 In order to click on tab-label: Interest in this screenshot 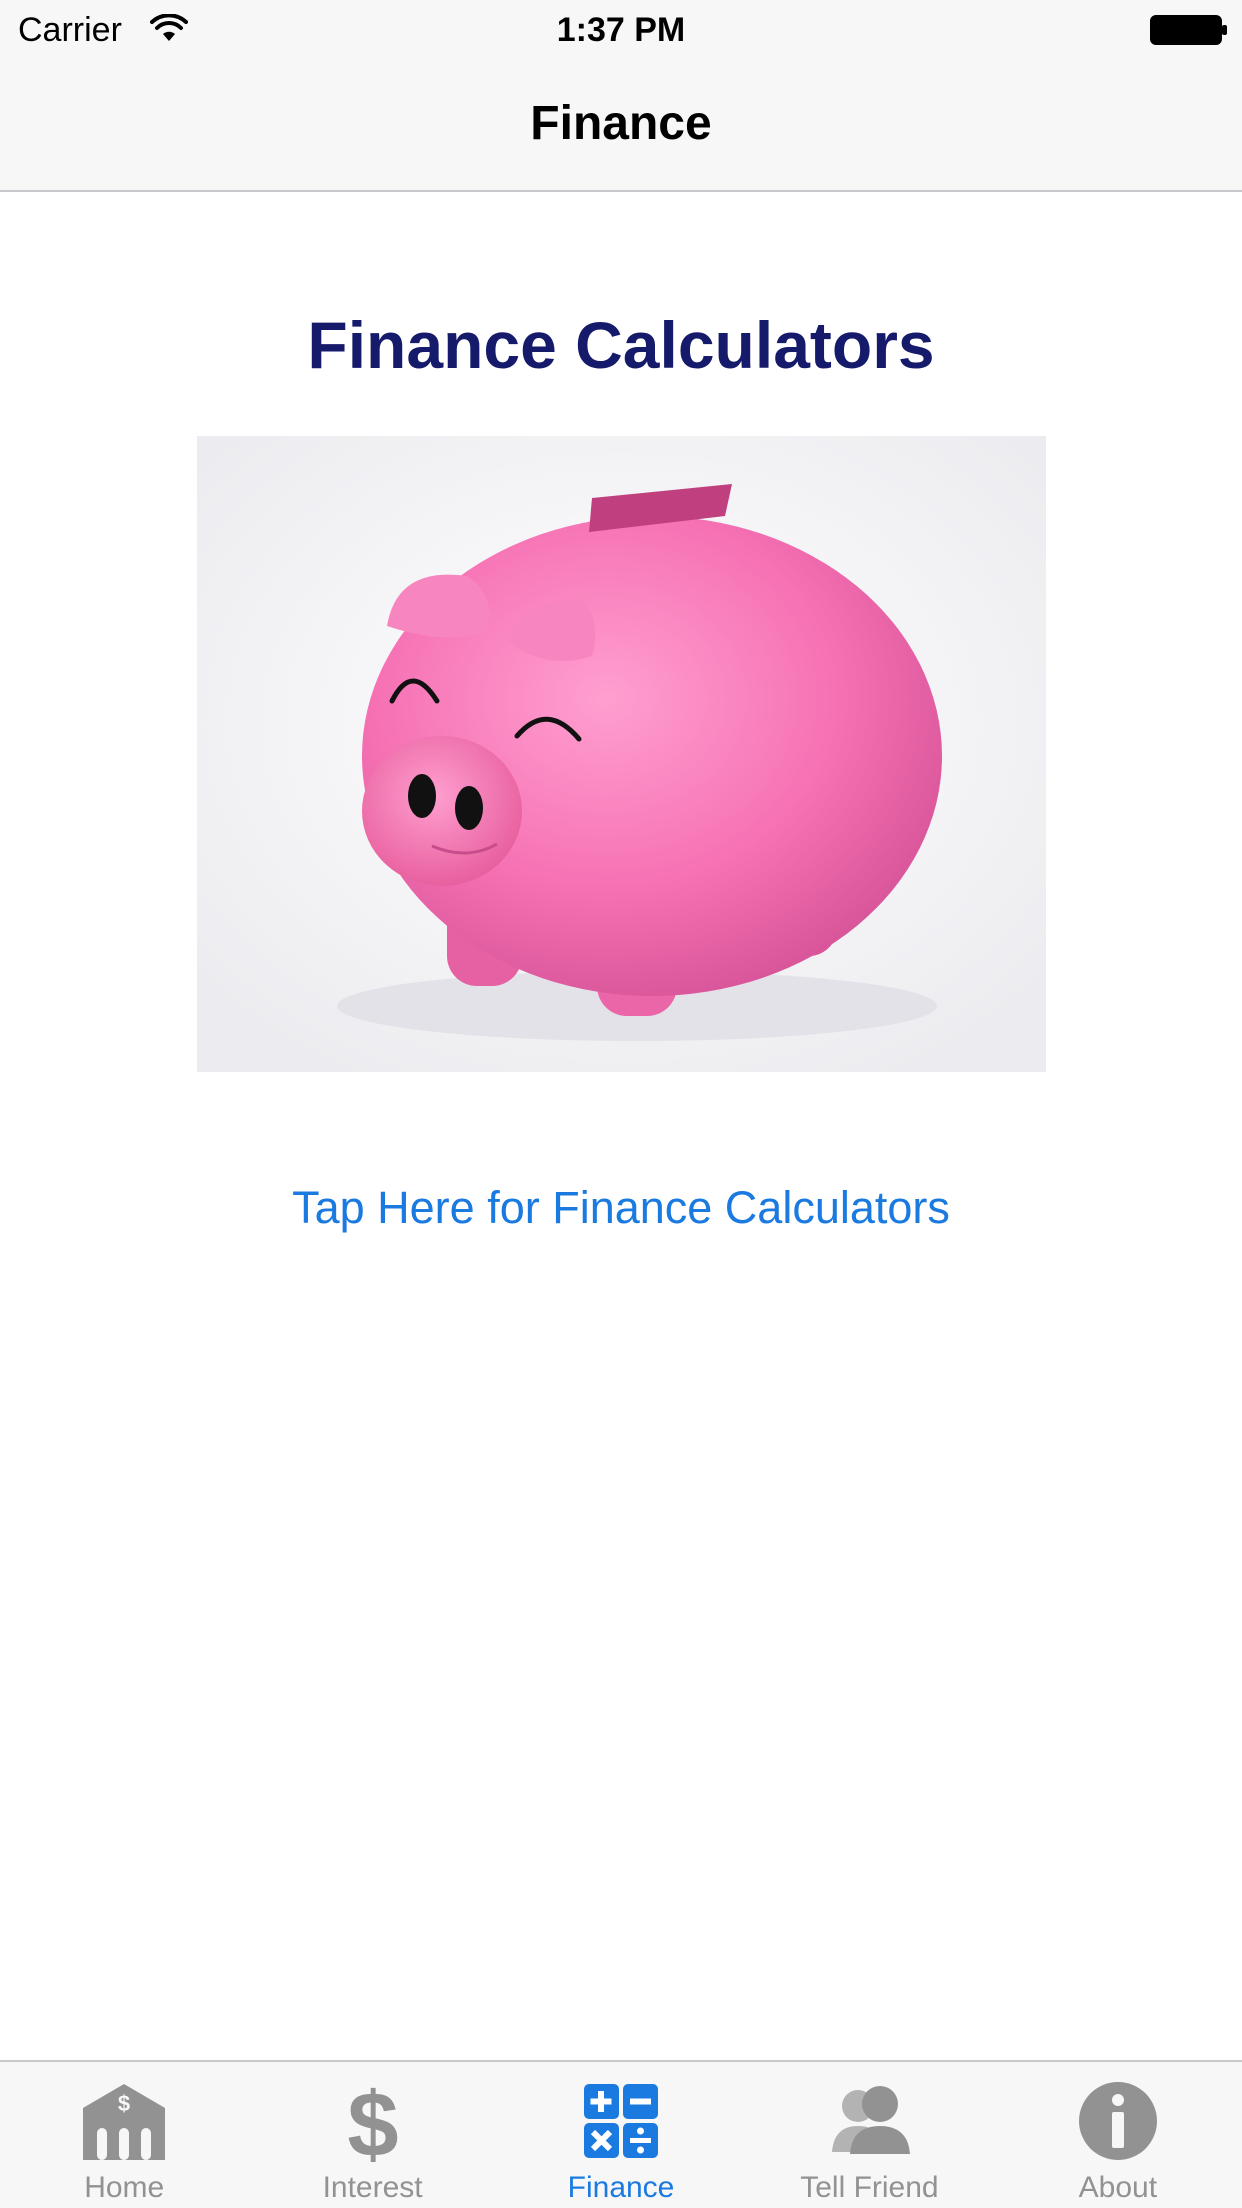, I will do `click(372, 2187)`.